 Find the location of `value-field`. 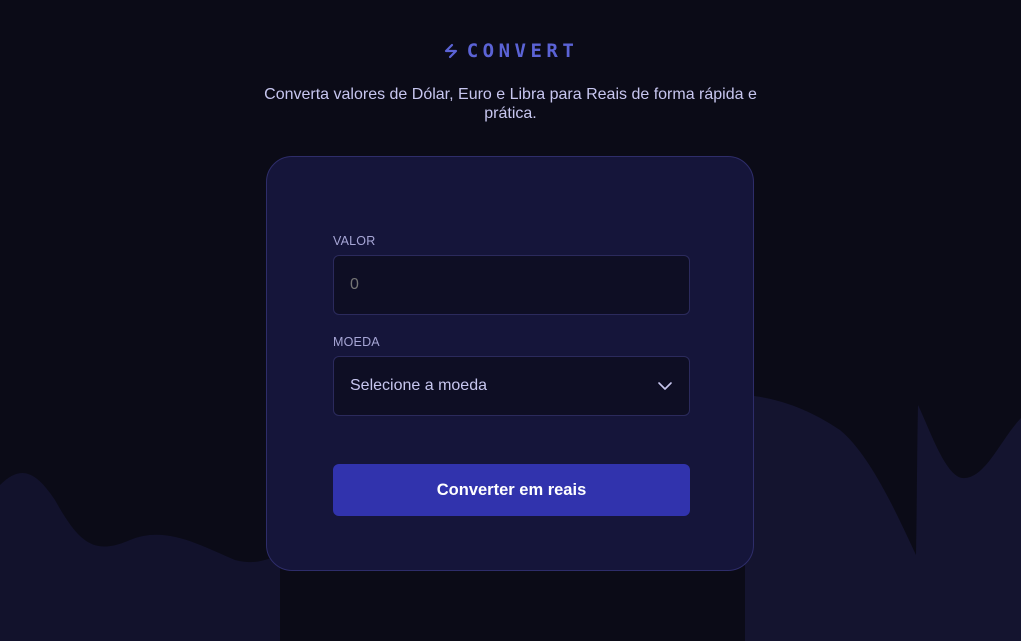

value-field is located at coordinates (511, 285).